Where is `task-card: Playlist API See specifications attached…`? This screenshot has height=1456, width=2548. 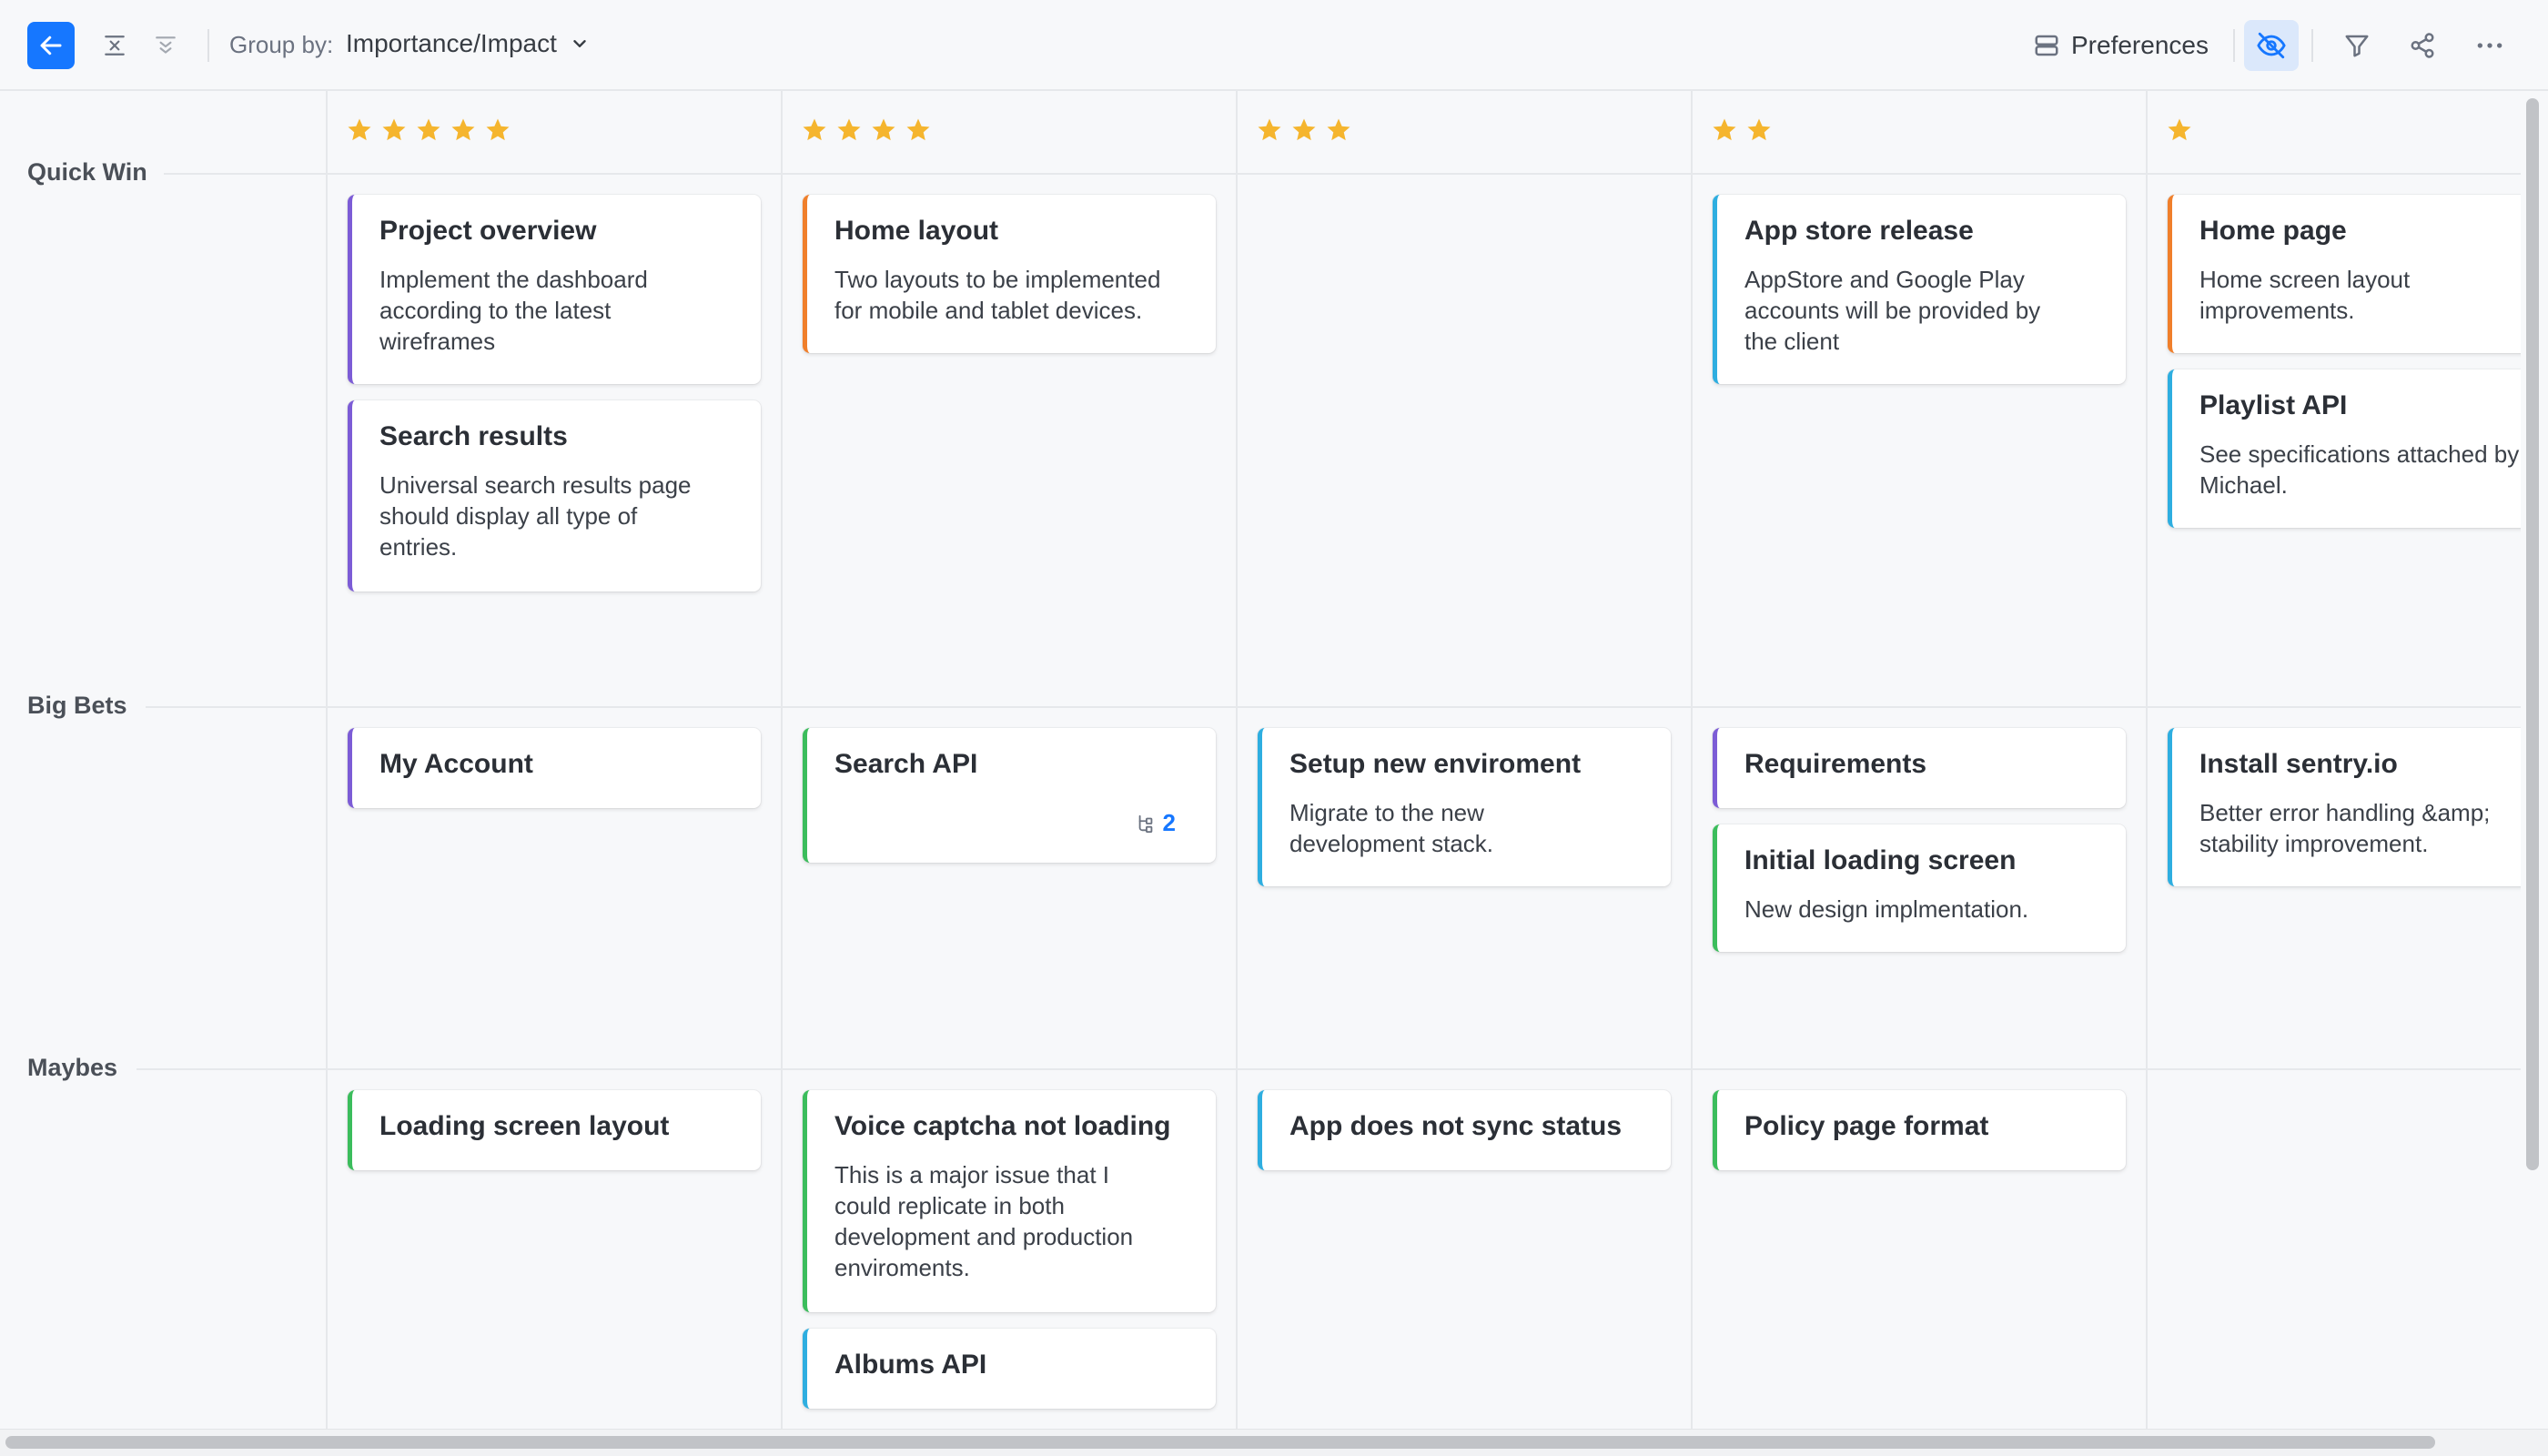 task-card: Playlist API See specifications attached… is located at coordinates (2344, 449).